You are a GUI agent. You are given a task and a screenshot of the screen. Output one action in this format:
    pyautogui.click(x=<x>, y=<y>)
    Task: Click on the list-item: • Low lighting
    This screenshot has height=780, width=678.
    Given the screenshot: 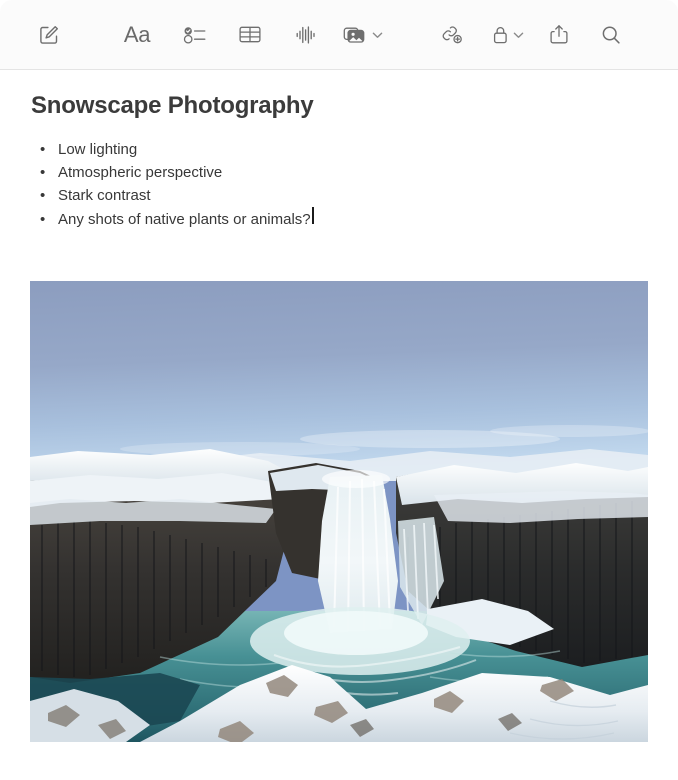 What is the action you would take?
    pyautogui.click(x=339, y=149)
    